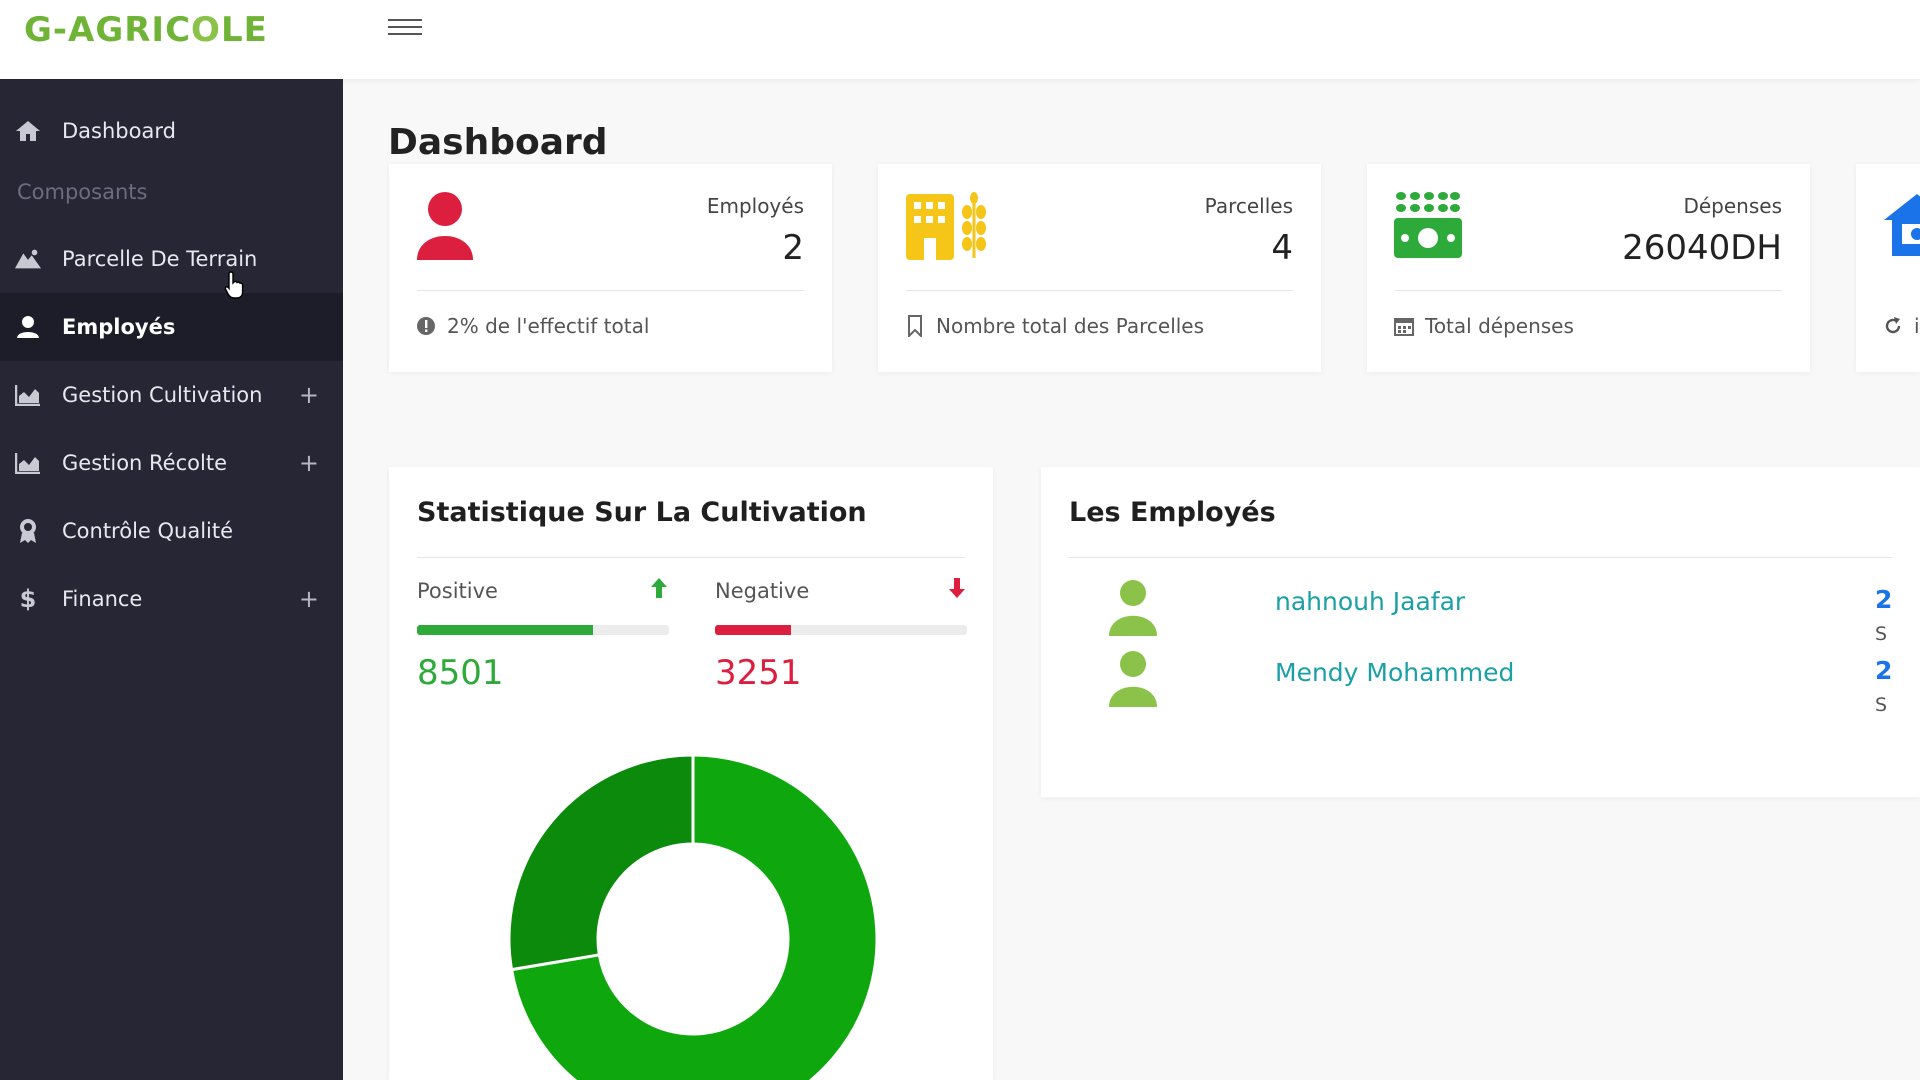  Describe the element at coordinates (1172, 512) in the screenshot. I see `card-title: Les Employés` at that location.